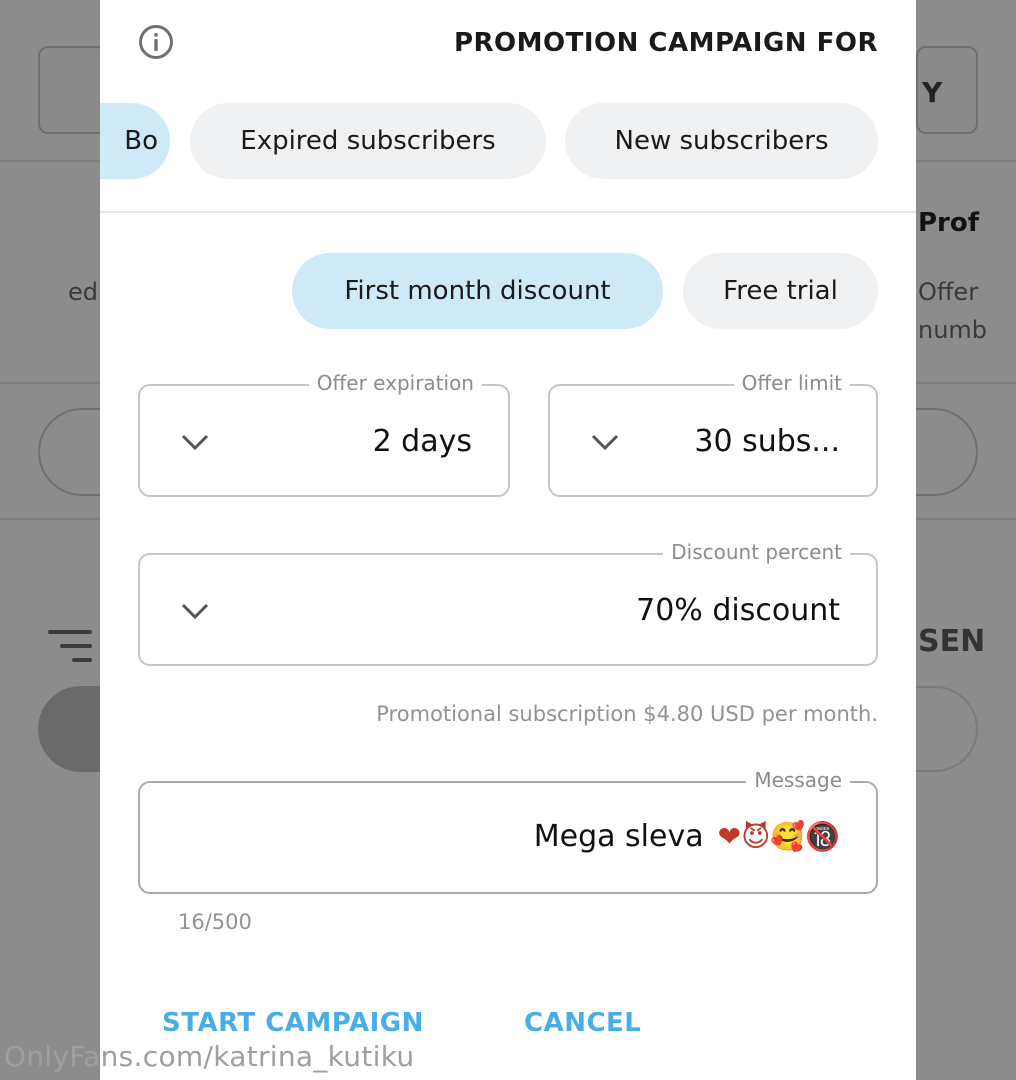 This screenshot has height=1080, width=1016. What do you see at coordinates (798, 780) in the screenshot?
I see `message-label: Message` at bounding box center [798, 780].